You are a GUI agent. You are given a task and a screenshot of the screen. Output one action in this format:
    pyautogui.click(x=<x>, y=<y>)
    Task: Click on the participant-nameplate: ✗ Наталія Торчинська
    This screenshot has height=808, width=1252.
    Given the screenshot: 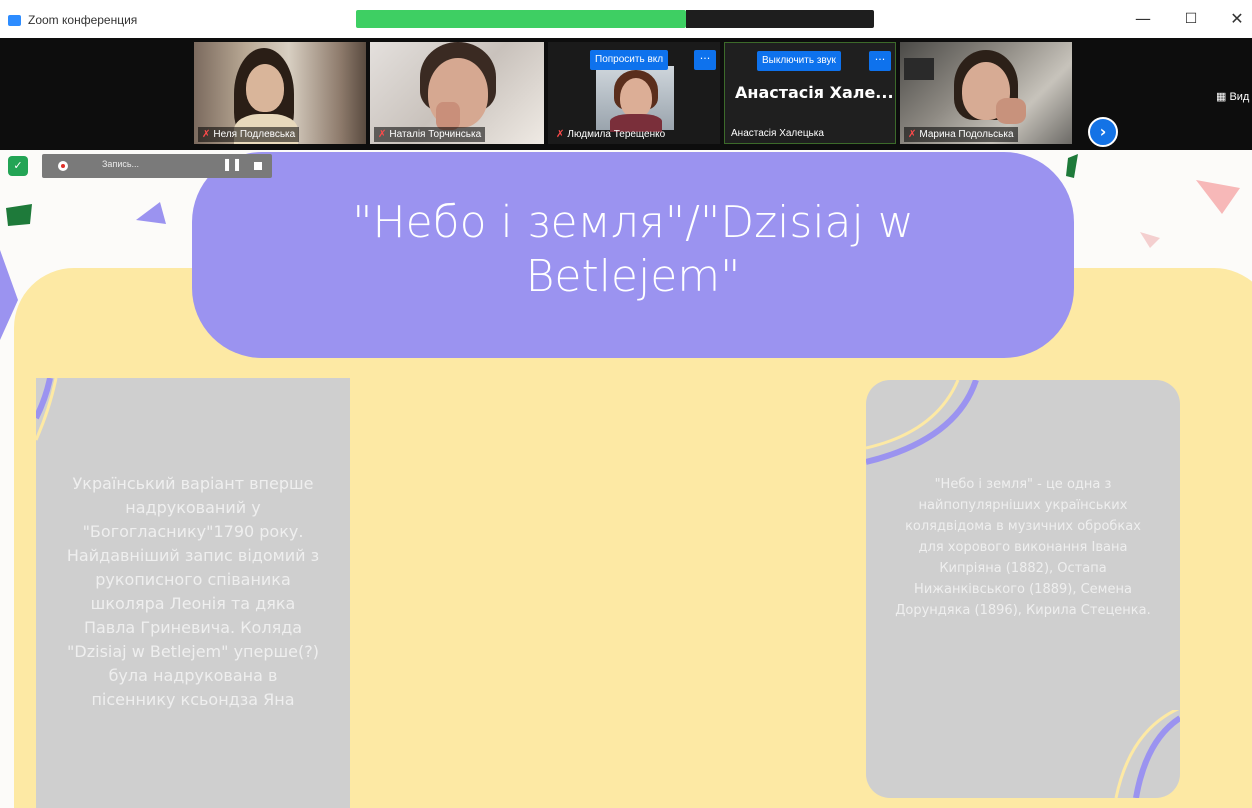 What is the action you would take?
    pyautogui.click(x=430, y=134)
    